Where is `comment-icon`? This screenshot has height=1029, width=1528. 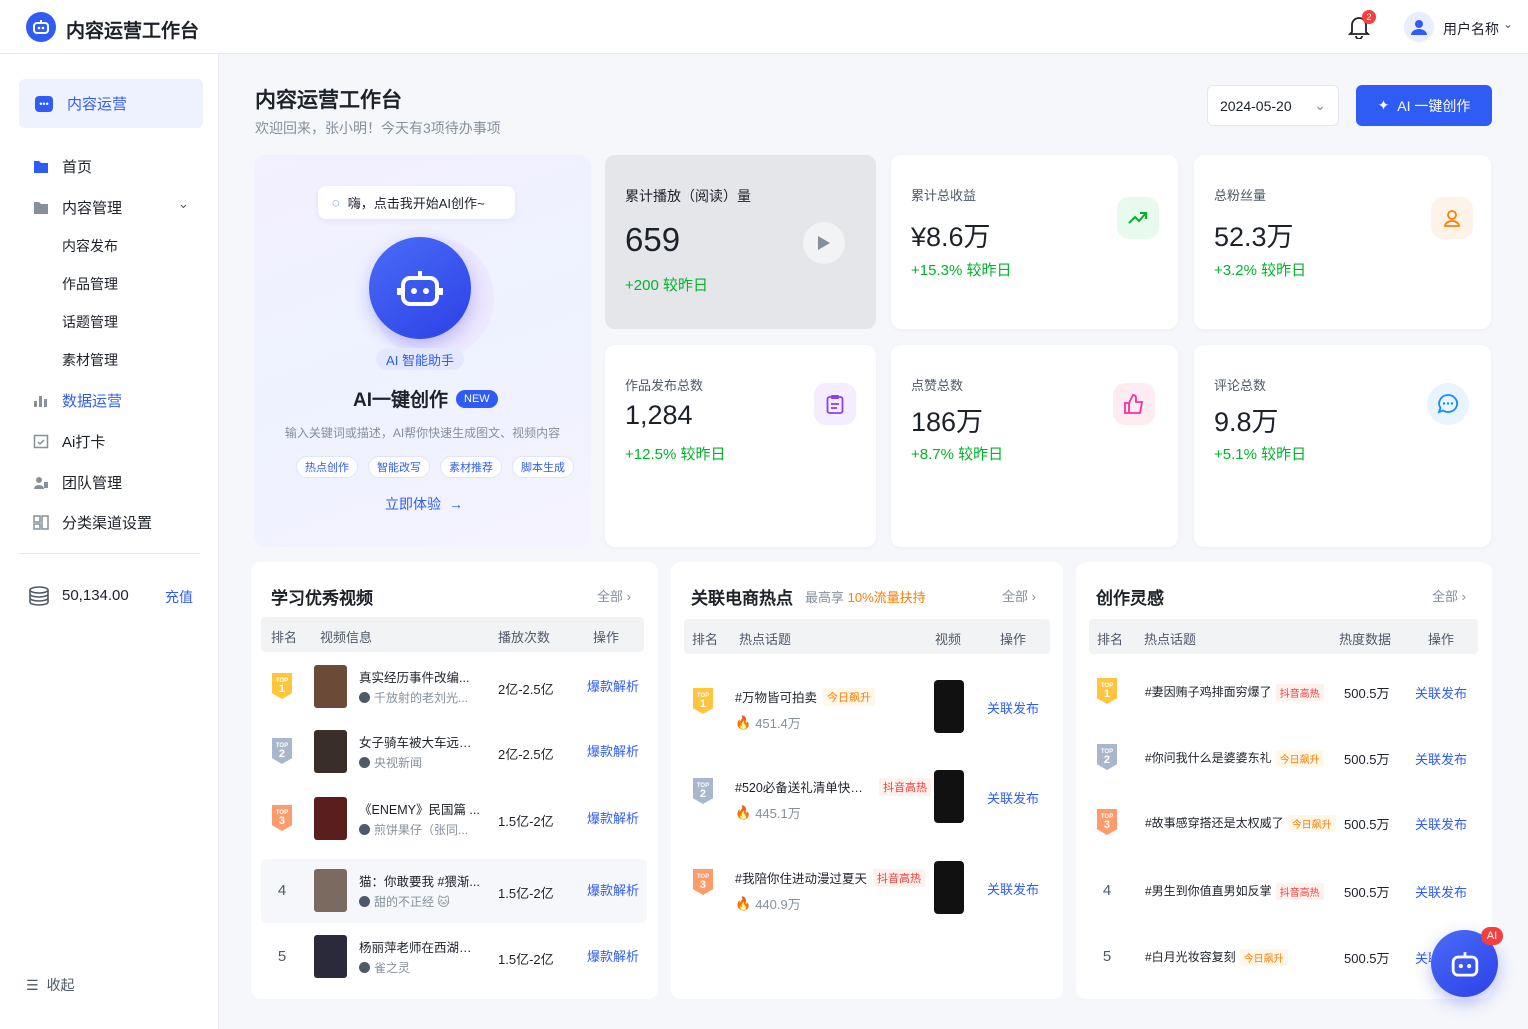
comment-icon is located at coordinates (1448, 404).